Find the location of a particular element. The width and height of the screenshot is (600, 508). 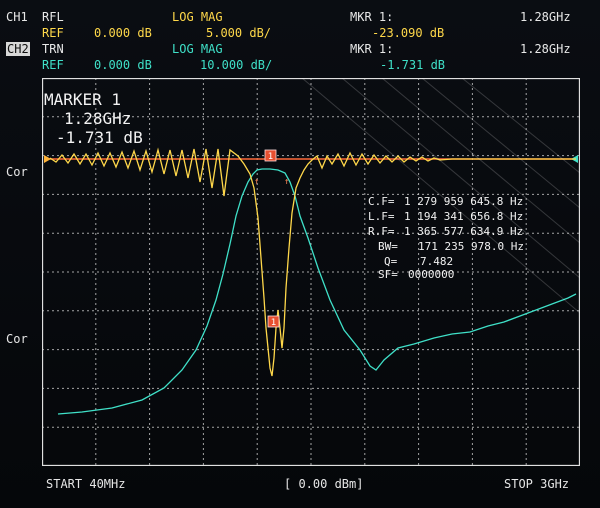

stat-bw-label: BW= is located at coordinates (388, 246).